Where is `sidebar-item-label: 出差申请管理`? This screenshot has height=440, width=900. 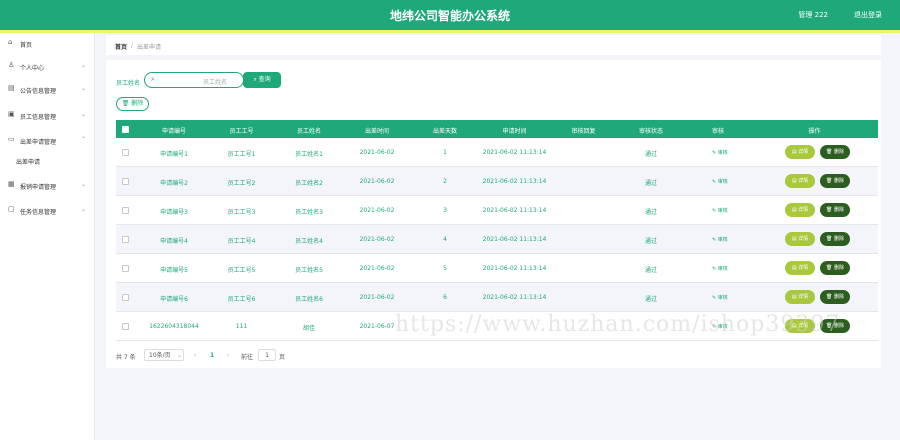
sidebar-item-label: 出差申请管理 is located at coordinates (38, 142).